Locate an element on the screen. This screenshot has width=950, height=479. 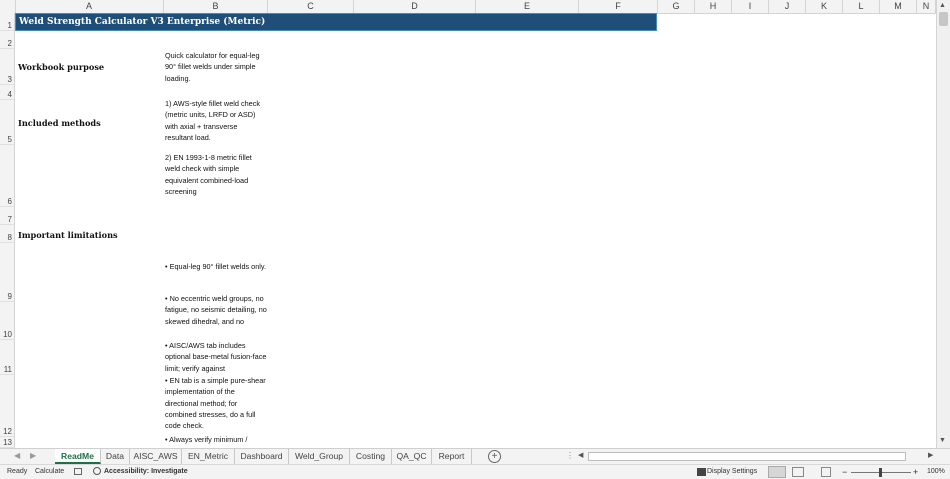
row-header-7: 7 is located at coordinates (7, 216).